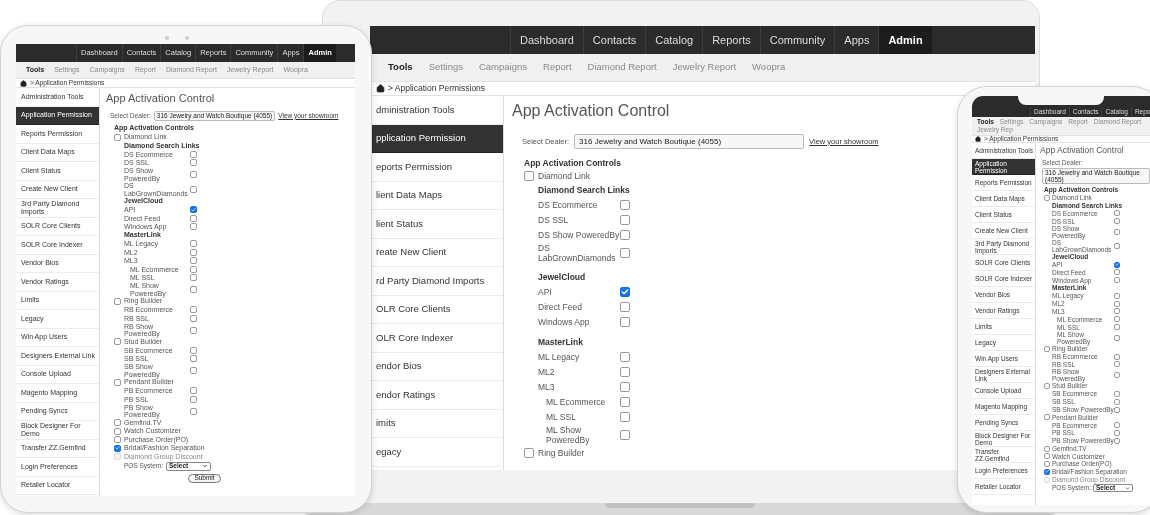 The image size is (1150, 515). Describe the element at coordinates (437, 88) in the screenshot. I see `breadcrumb: > Application Permissions` at that location.